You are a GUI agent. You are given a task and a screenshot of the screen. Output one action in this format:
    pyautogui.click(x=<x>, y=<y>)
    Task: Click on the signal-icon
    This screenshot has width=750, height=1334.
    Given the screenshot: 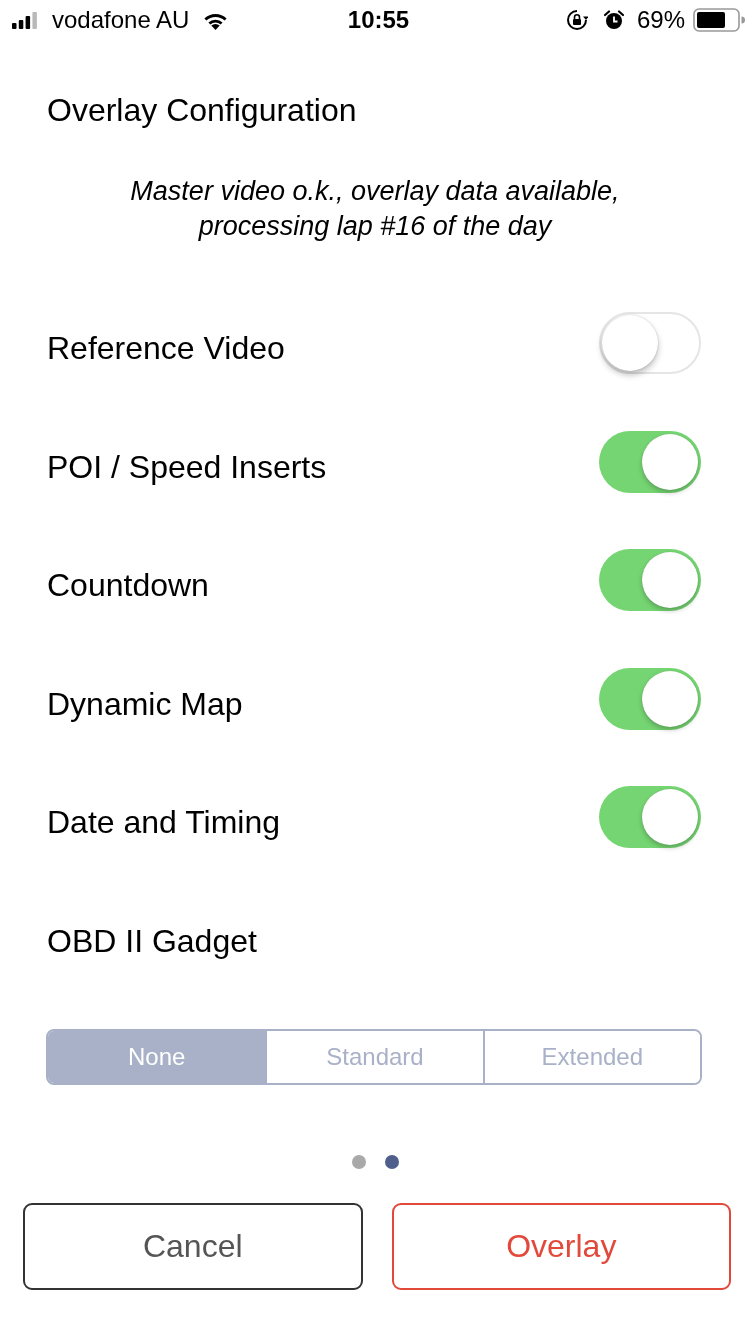 What is the action you would take?
    pyautogui.click(x=24, y=20)
    